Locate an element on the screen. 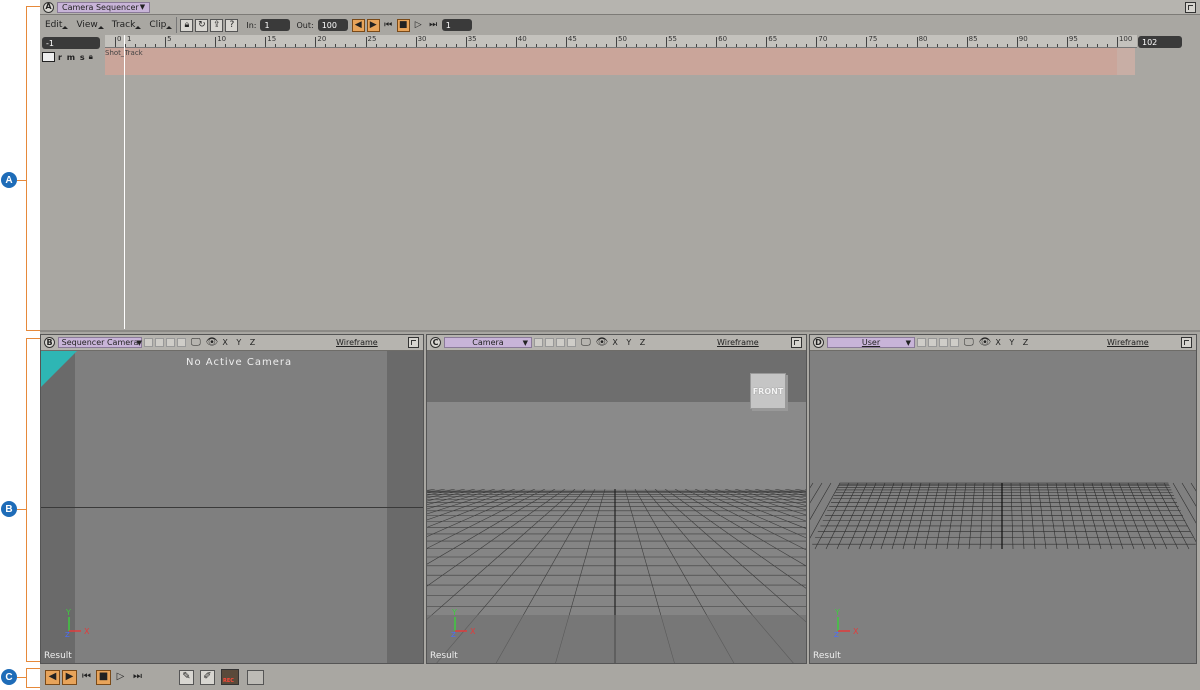 This screenshot has width=1200, height=690. viewport-b-camera-dropdown: Sequencer Camera ▼ is located at coordinates (100, 342).